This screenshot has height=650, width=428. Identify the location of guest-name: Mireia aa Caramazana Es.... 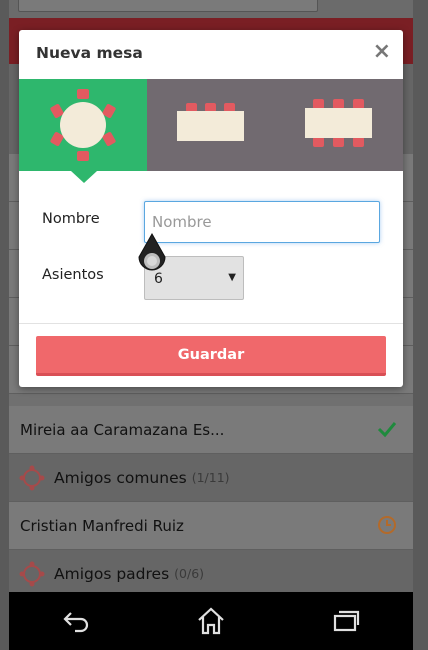
(122, 429).